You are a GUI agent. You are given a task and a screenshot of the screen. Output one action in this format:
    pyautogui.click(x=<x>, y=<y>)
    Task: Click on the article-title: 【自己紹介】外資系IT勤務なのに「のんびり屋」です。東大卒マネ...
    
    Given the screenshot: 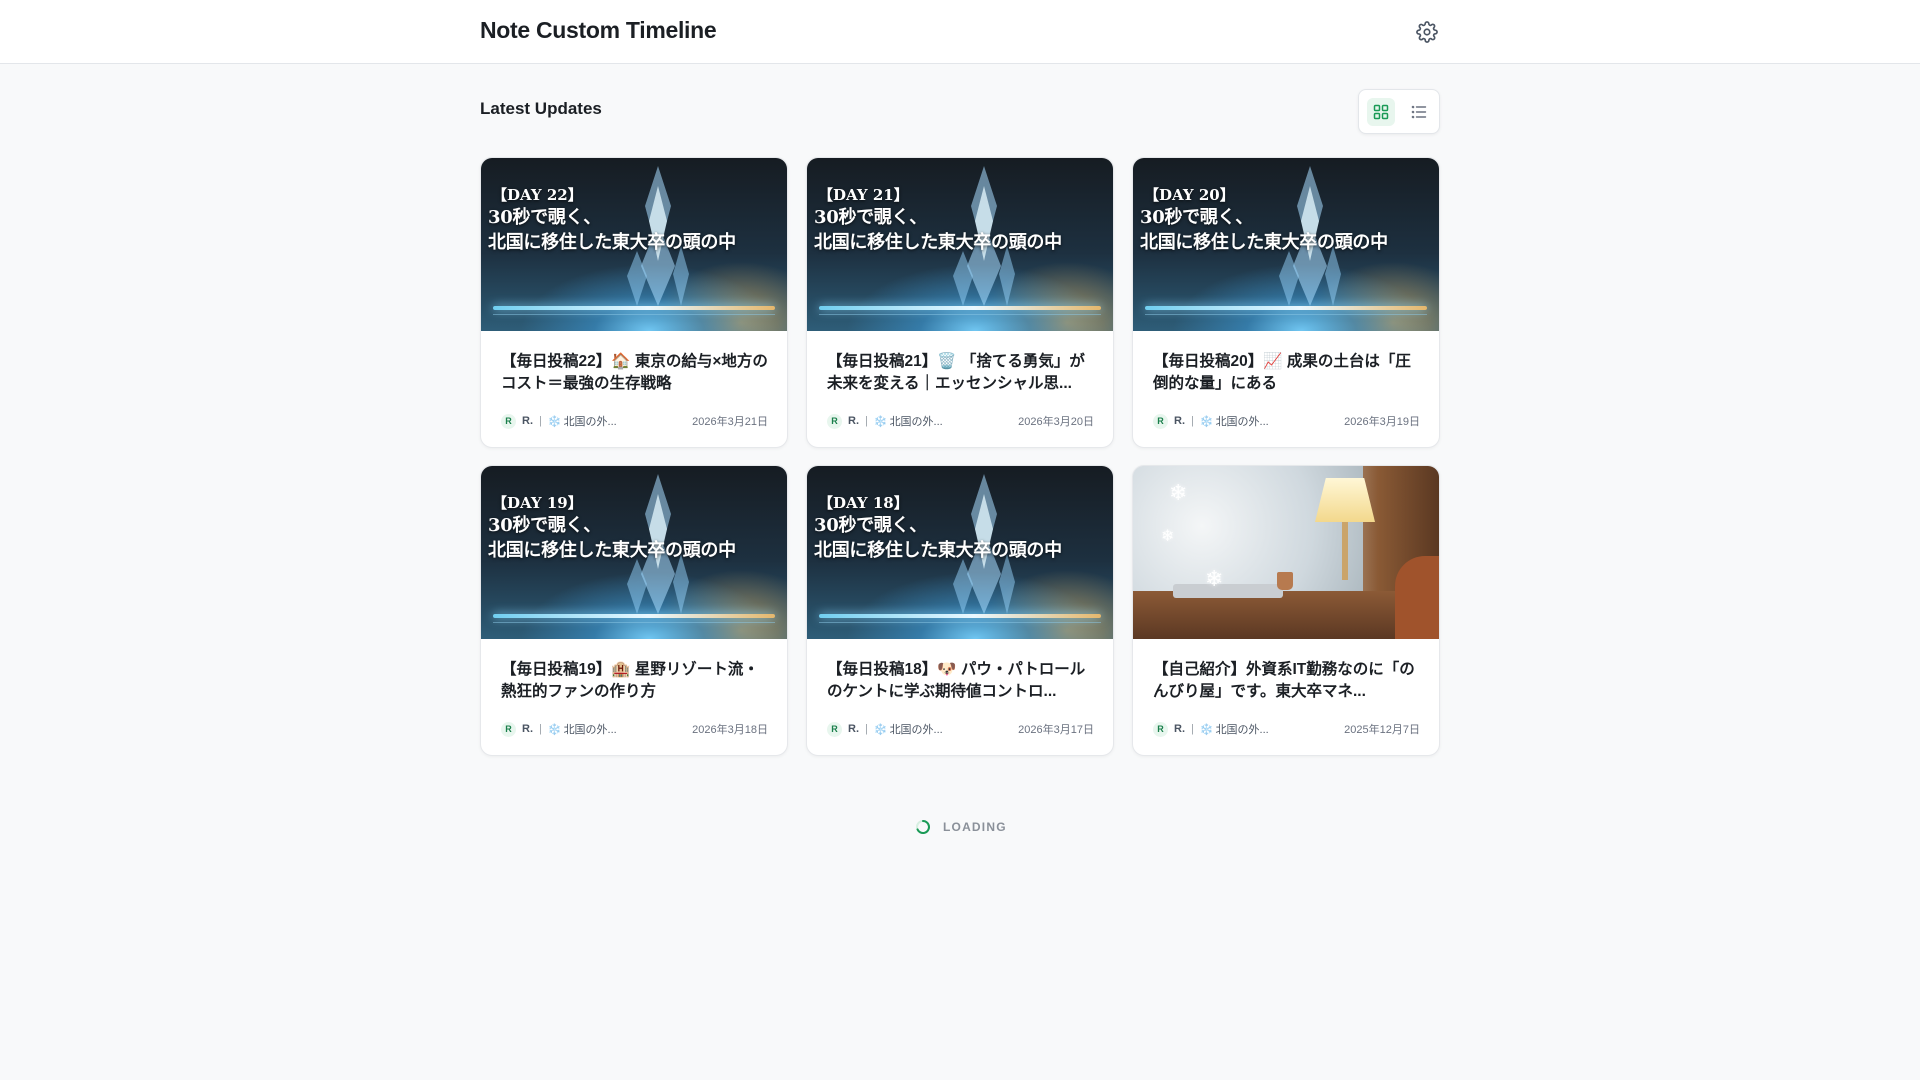 What is the action you would take?
    pyautogui.click(x=1284, y=680)
    